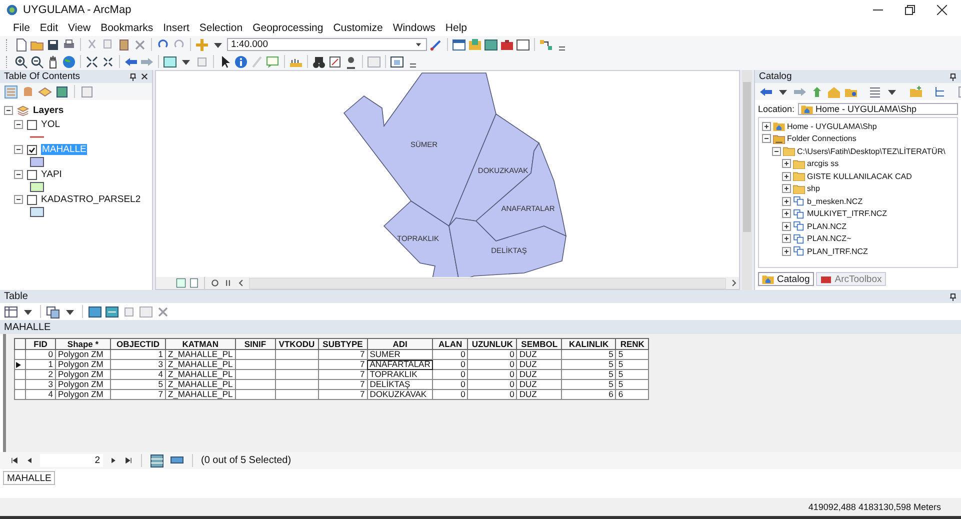  Describe the element at coordinates (418, 44) in the screenshot. I see `dropdown-caret-icon` at that location.